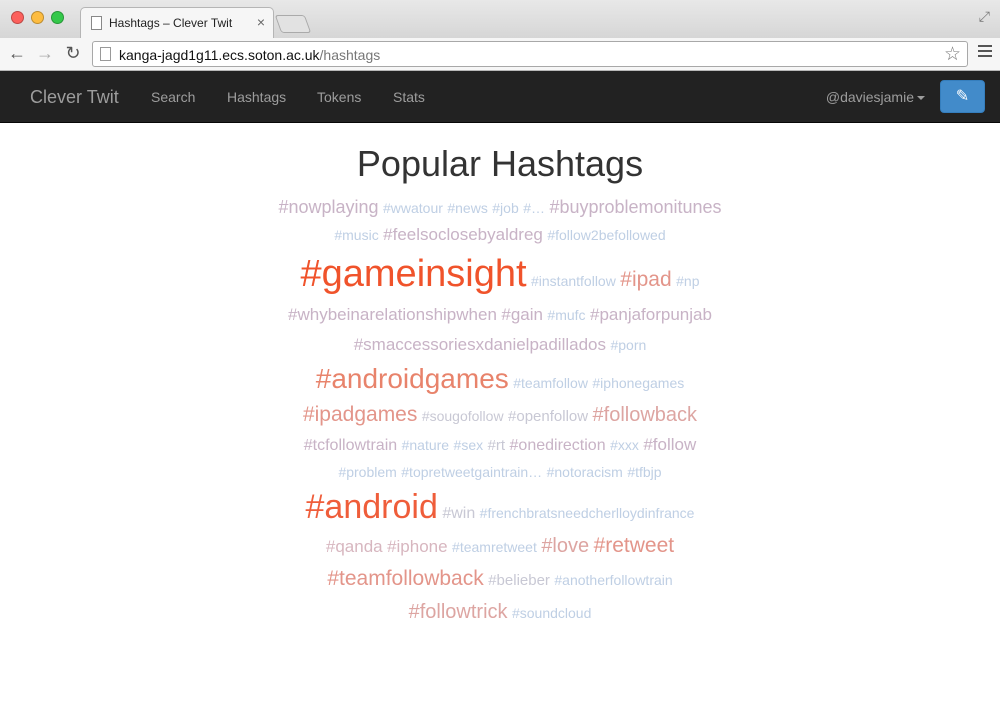 This screenshot has height=712, width=1000. What do you see at coordinates (645, 415) in the screenshot?
I see `hashtag-link: #followback` at bounding box center [645, 415].